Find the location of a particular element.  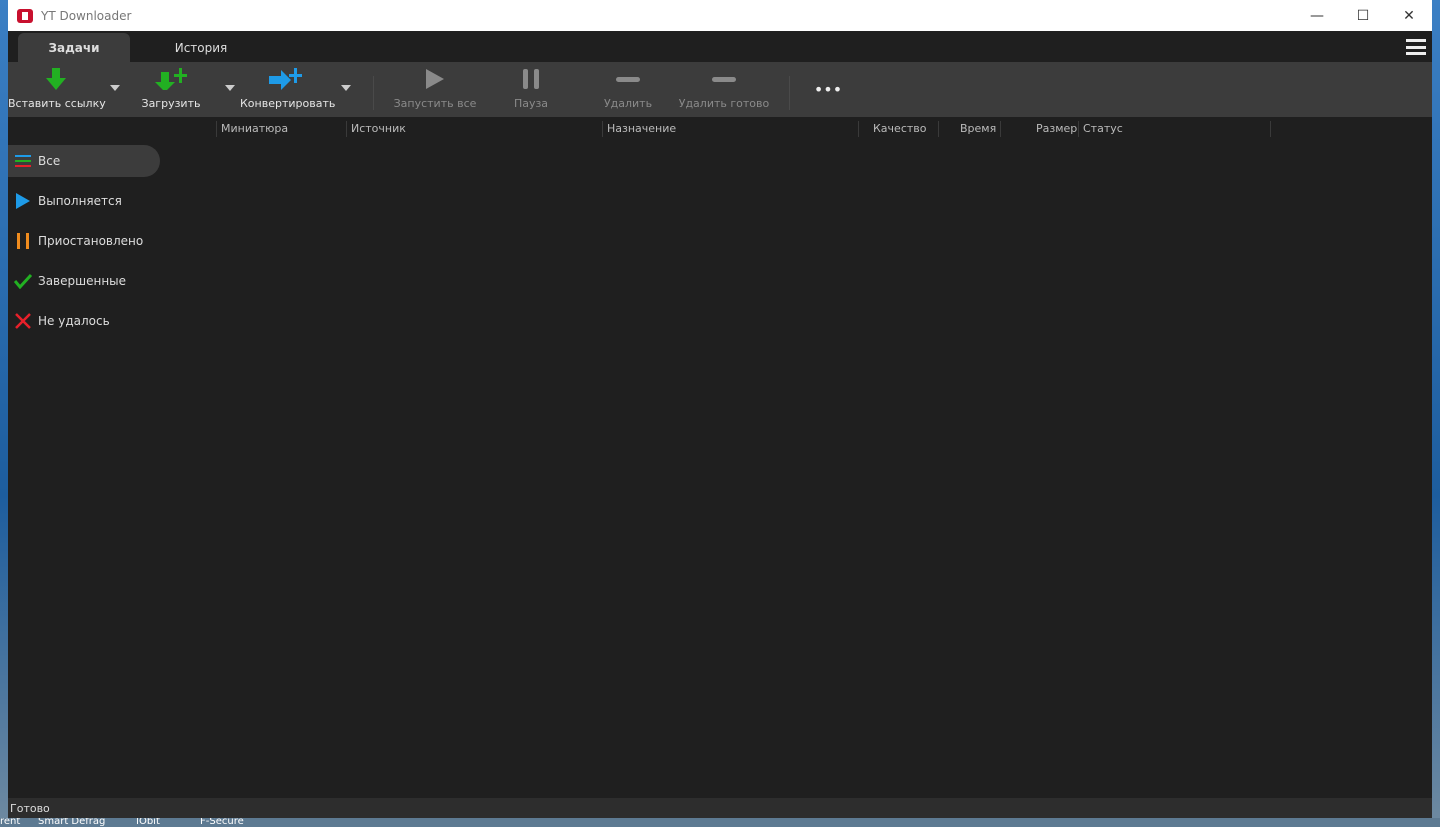

download-add-icon is located at coordinates (171, 79).